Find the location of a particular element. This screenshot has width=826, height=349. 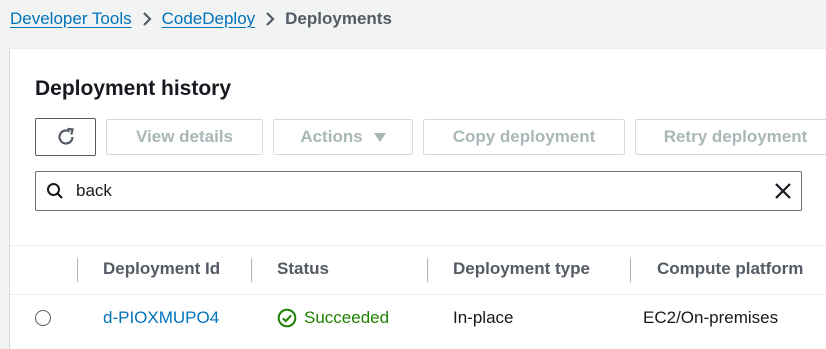

deployment-type-cell: In-place is located at coordinates (483, 317).